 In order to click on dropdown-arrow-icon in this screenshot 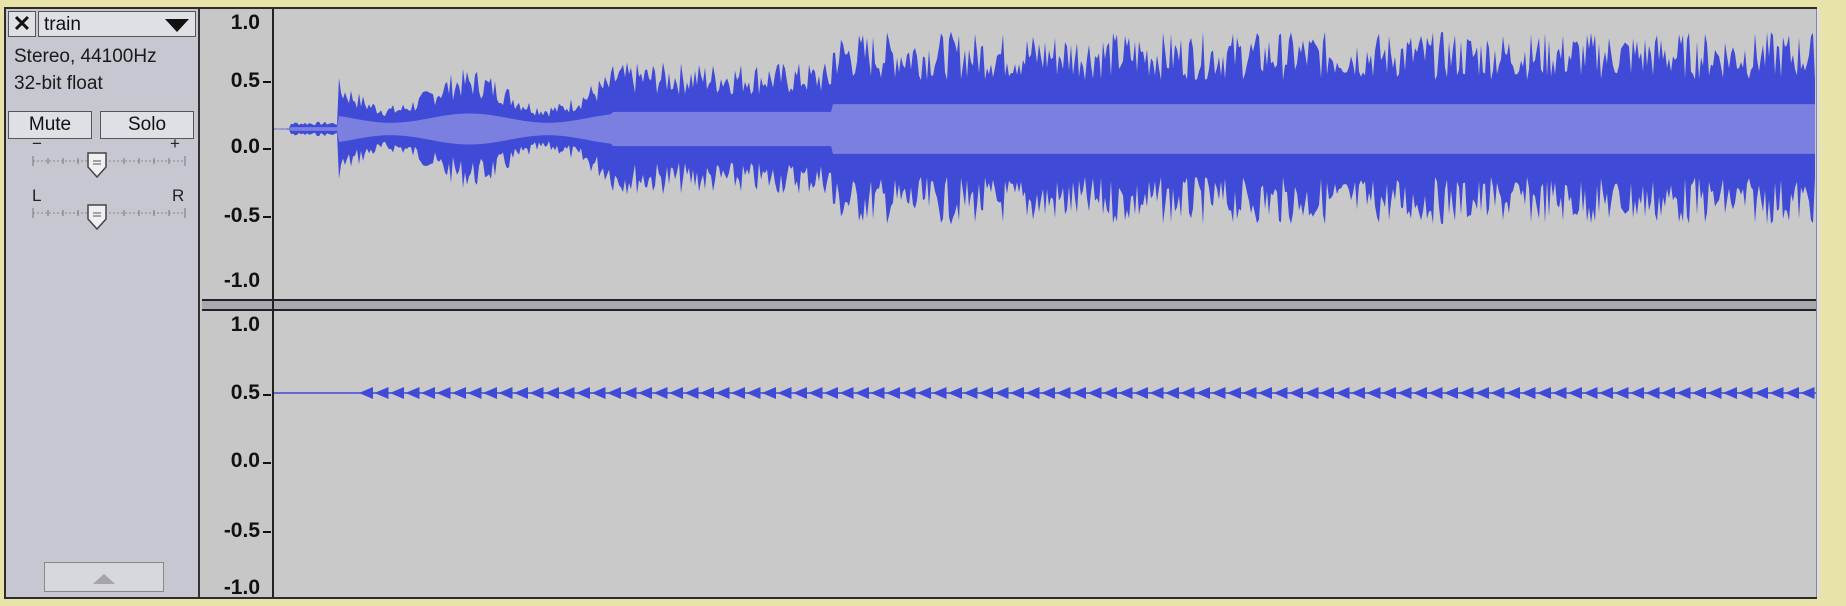, I will do `click(177, 25)`.